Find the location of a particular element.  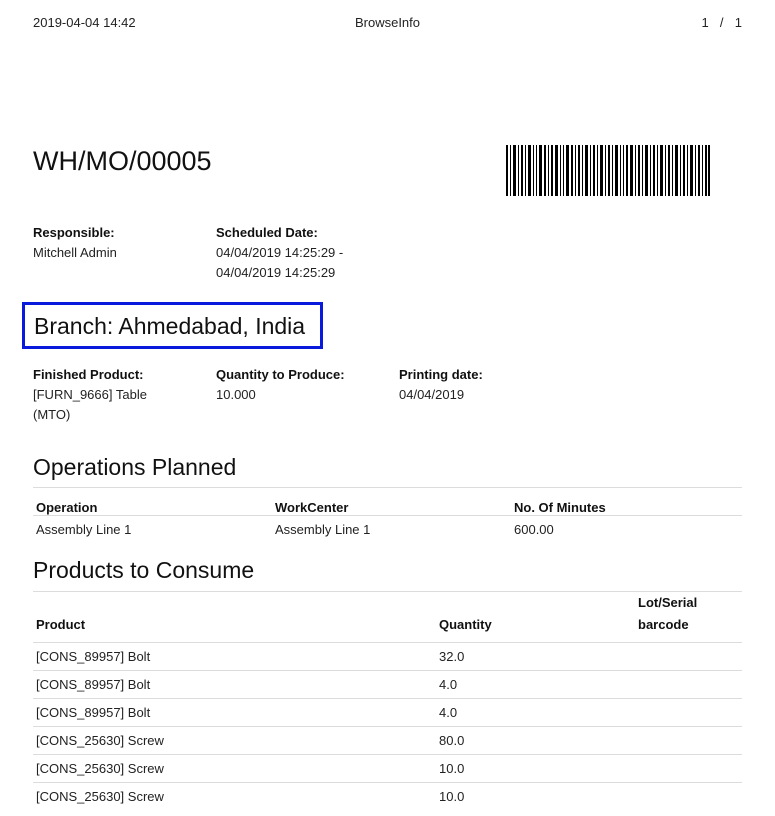

consume-title: Products to Consume is located at coordinates (144, 570).